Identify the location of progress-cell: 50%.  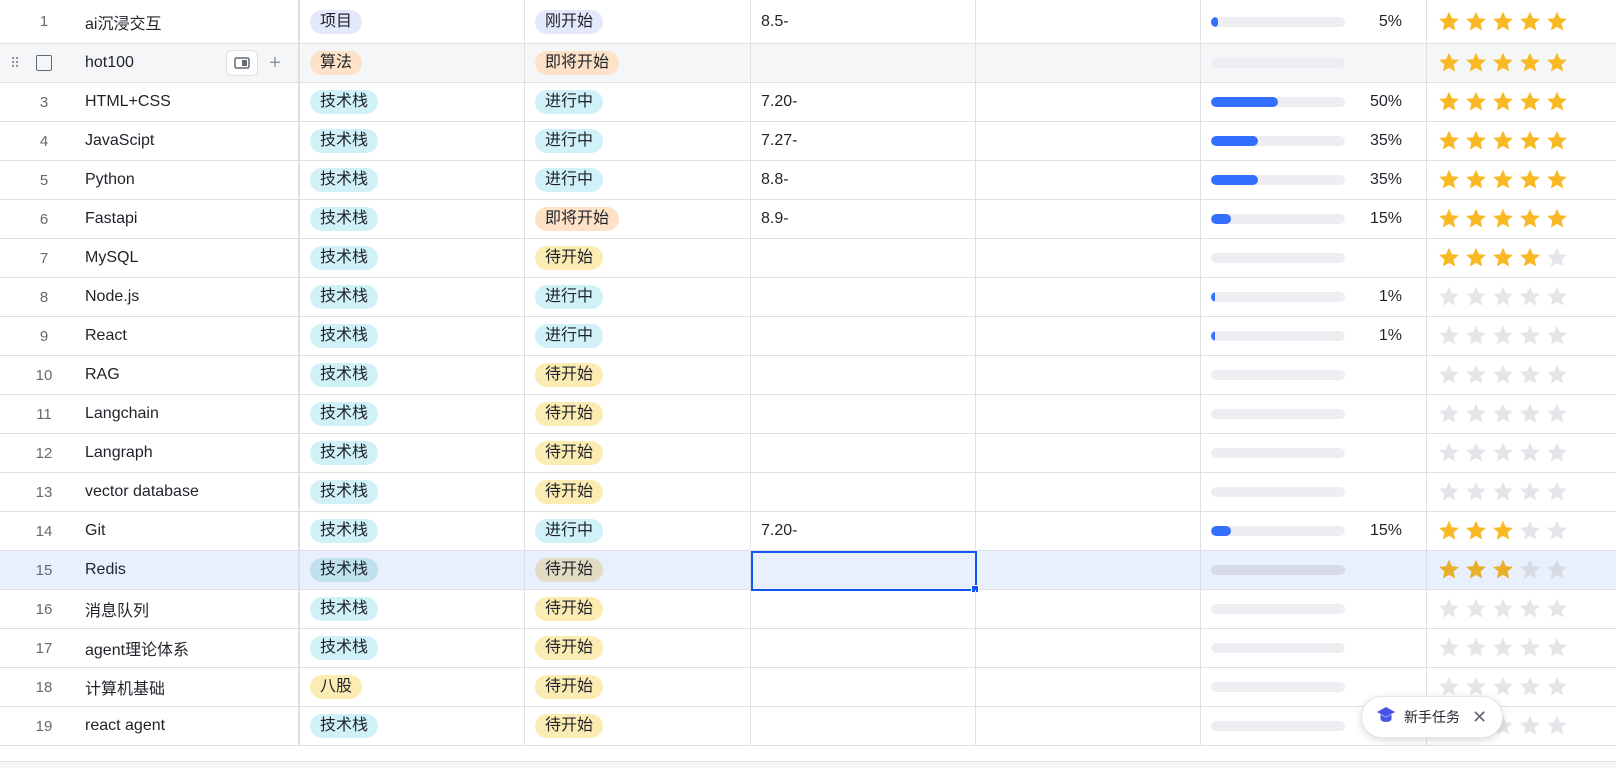
(1314, 102).